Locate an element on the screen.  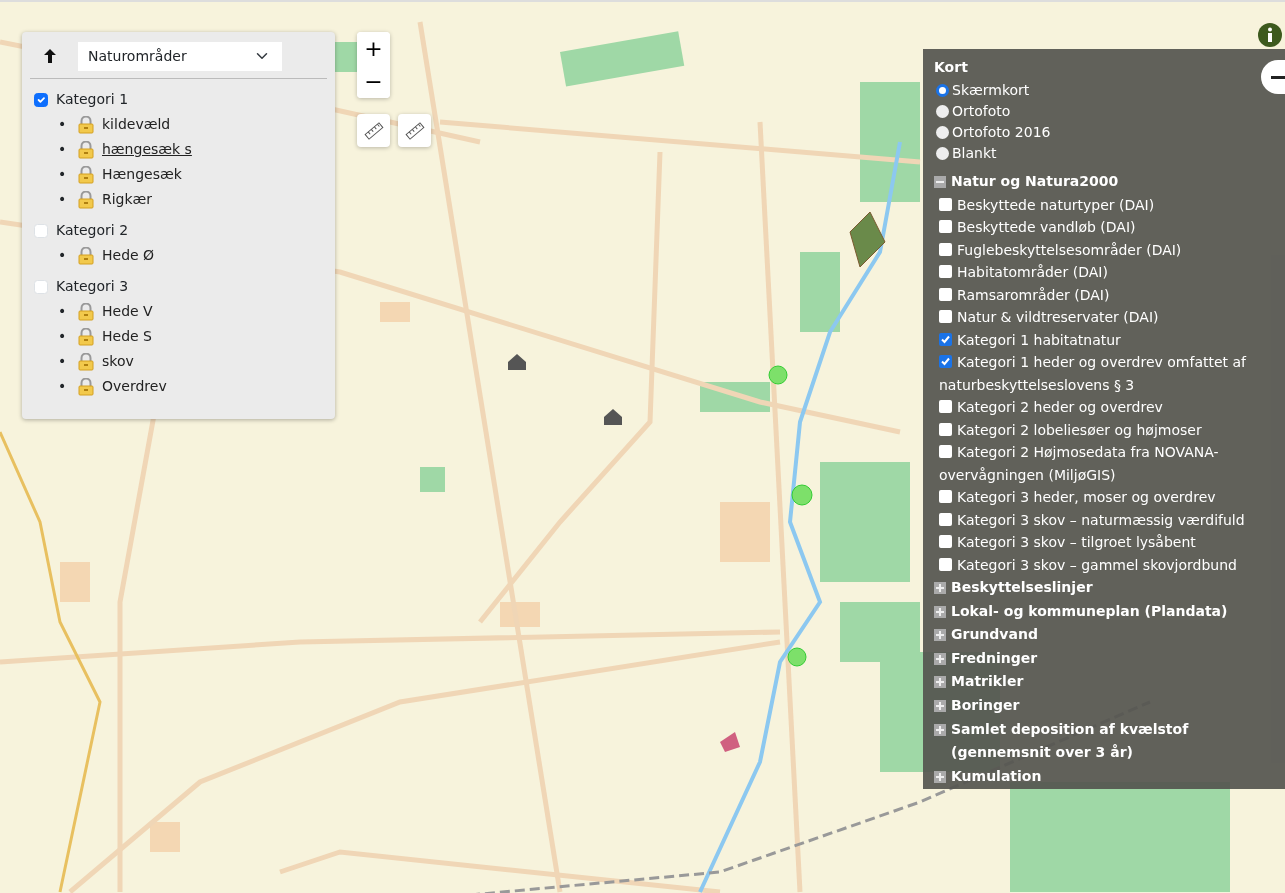
category-label: Kategori 1 is located at coordinates (92, 99).